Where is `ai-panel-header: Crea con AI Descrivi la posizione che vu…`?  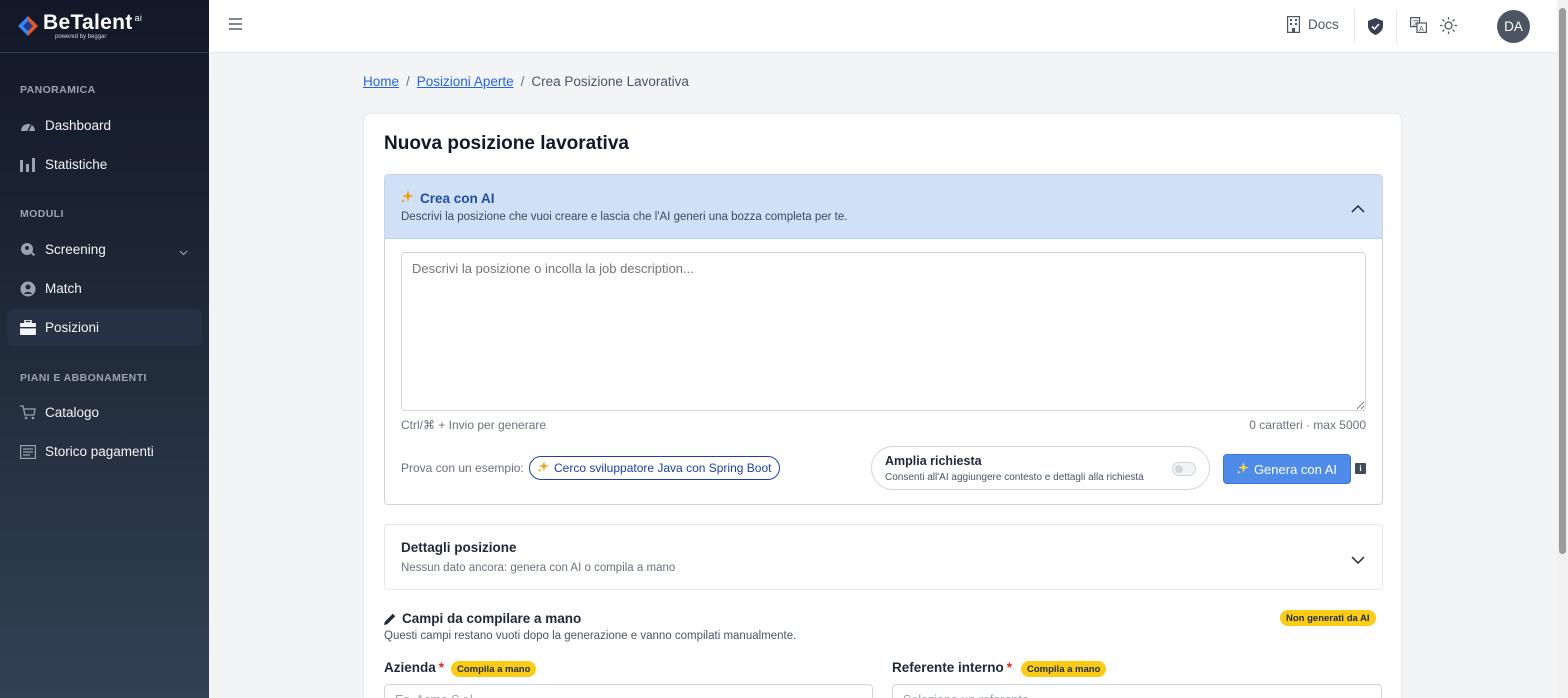
ai-panel-header: Crea con AI Descrivi la posizione che vu… is located at coordinates (883, 207).